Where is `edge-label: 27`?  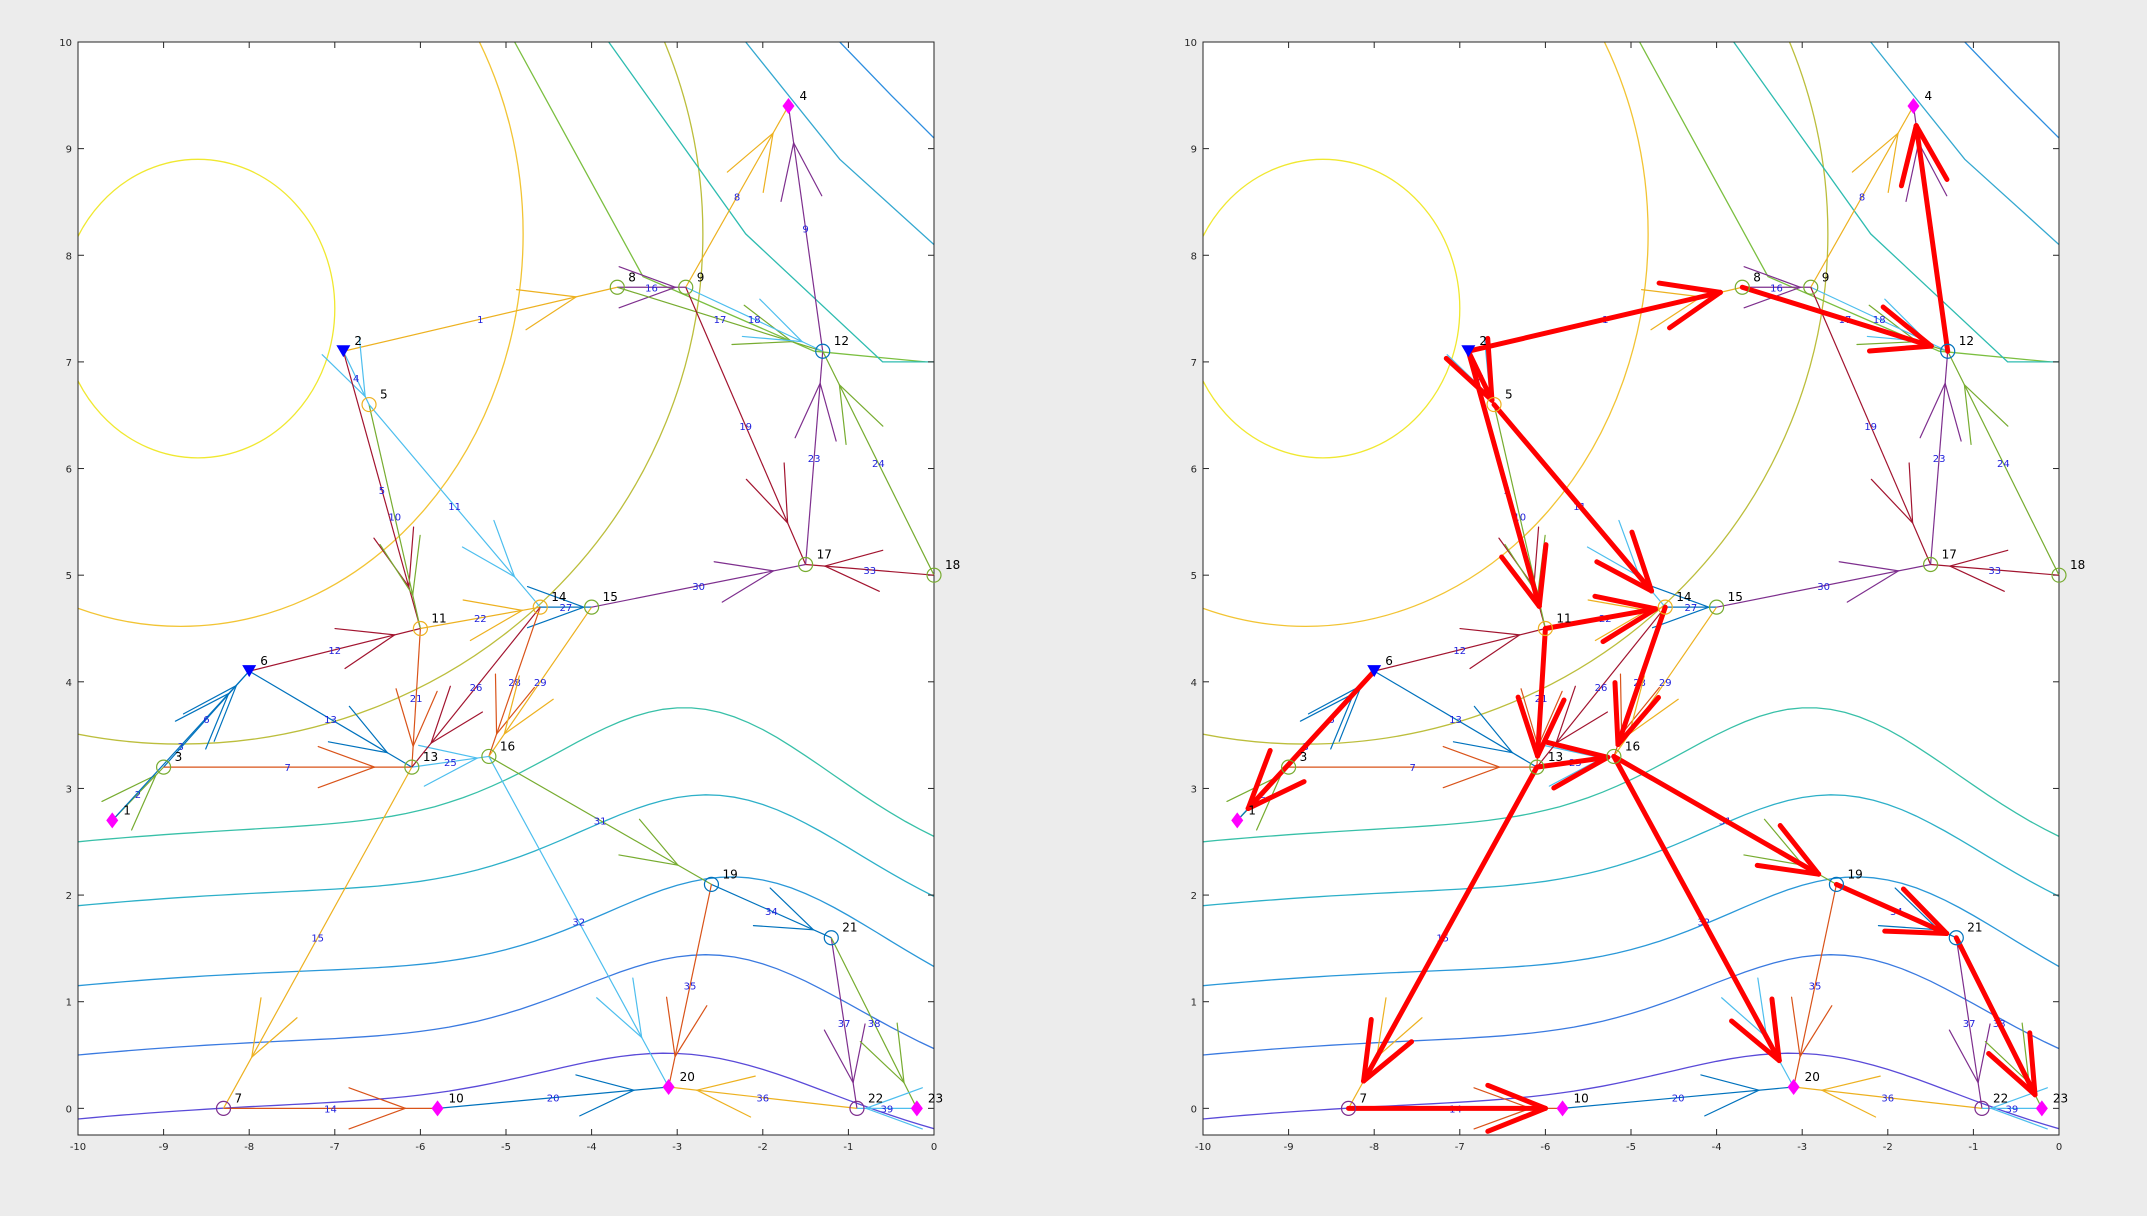
edge-label: 27 is located at coordinates (566, 608).